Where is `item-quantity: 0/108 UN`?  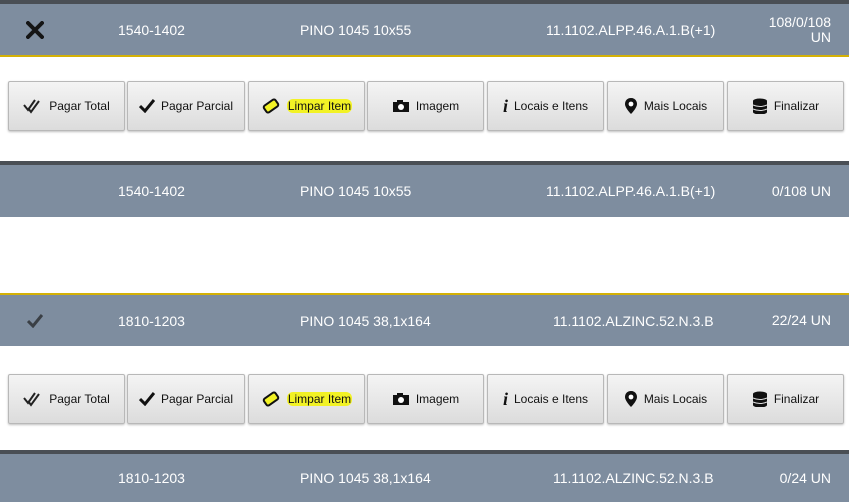
item-quantity: 0/108 UN is located at coordinates (801, 190).